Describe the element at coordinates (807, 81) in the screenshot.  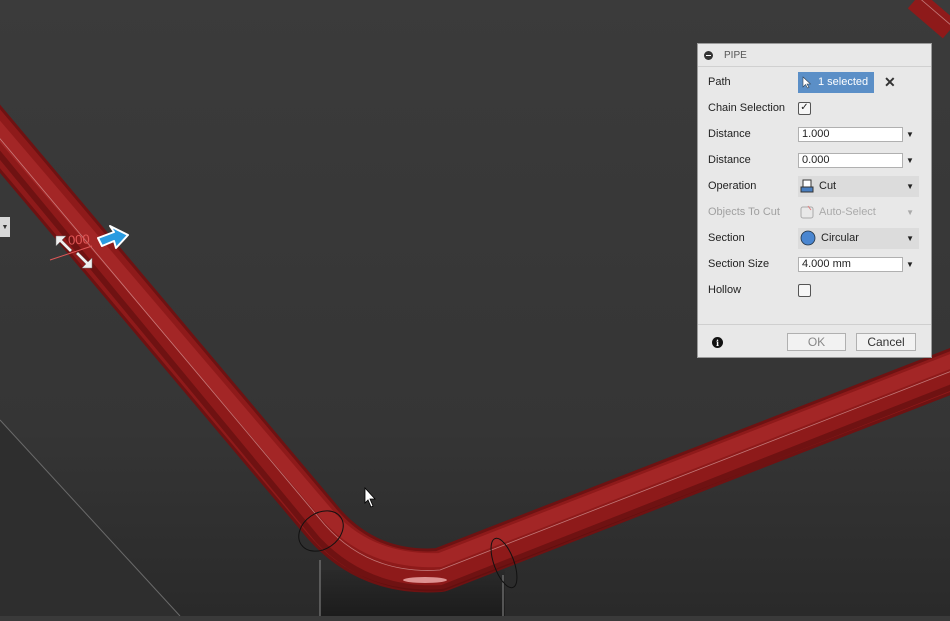
I see `pointer-icon` at that location.